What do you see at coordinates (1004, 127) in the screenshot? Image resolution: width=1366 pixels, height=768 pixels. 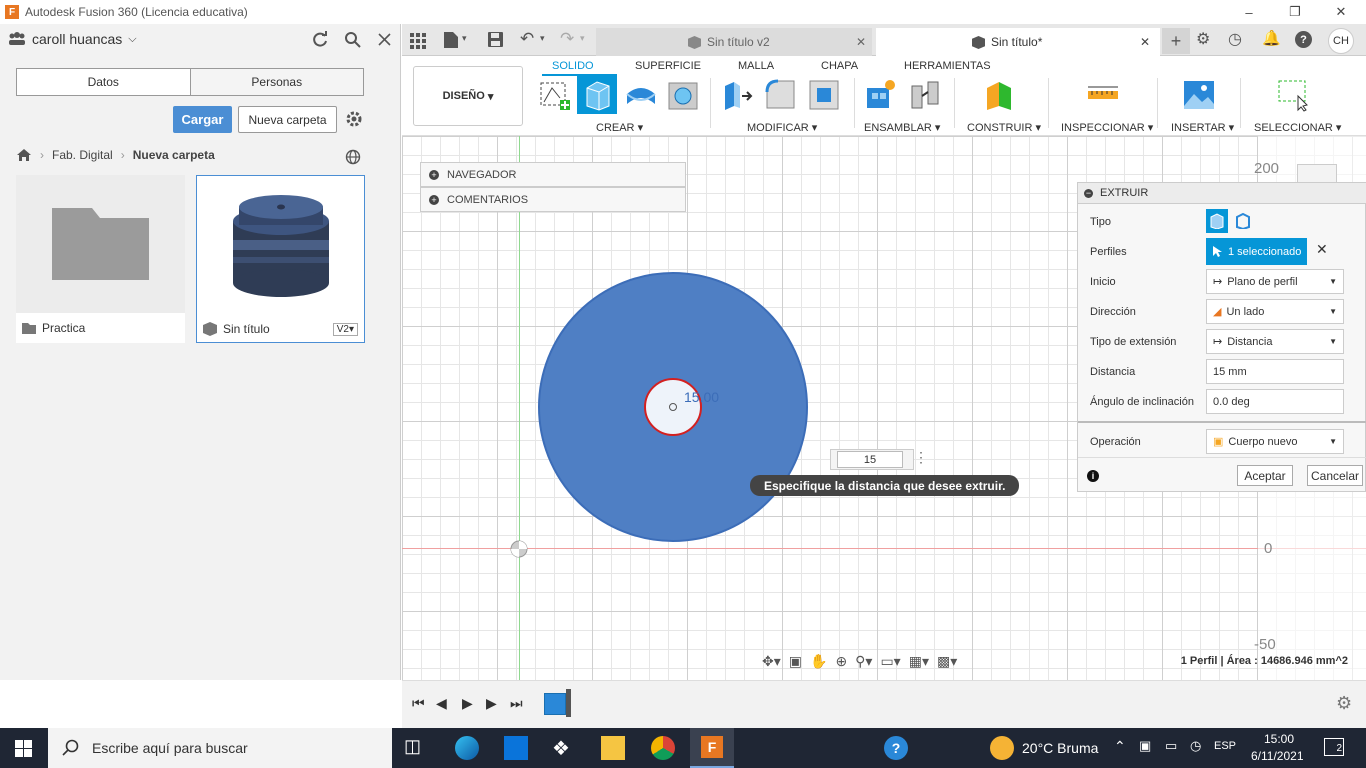 I see `group-construir: CONSTRUIR ▾` at bounding box center [1004, 127].